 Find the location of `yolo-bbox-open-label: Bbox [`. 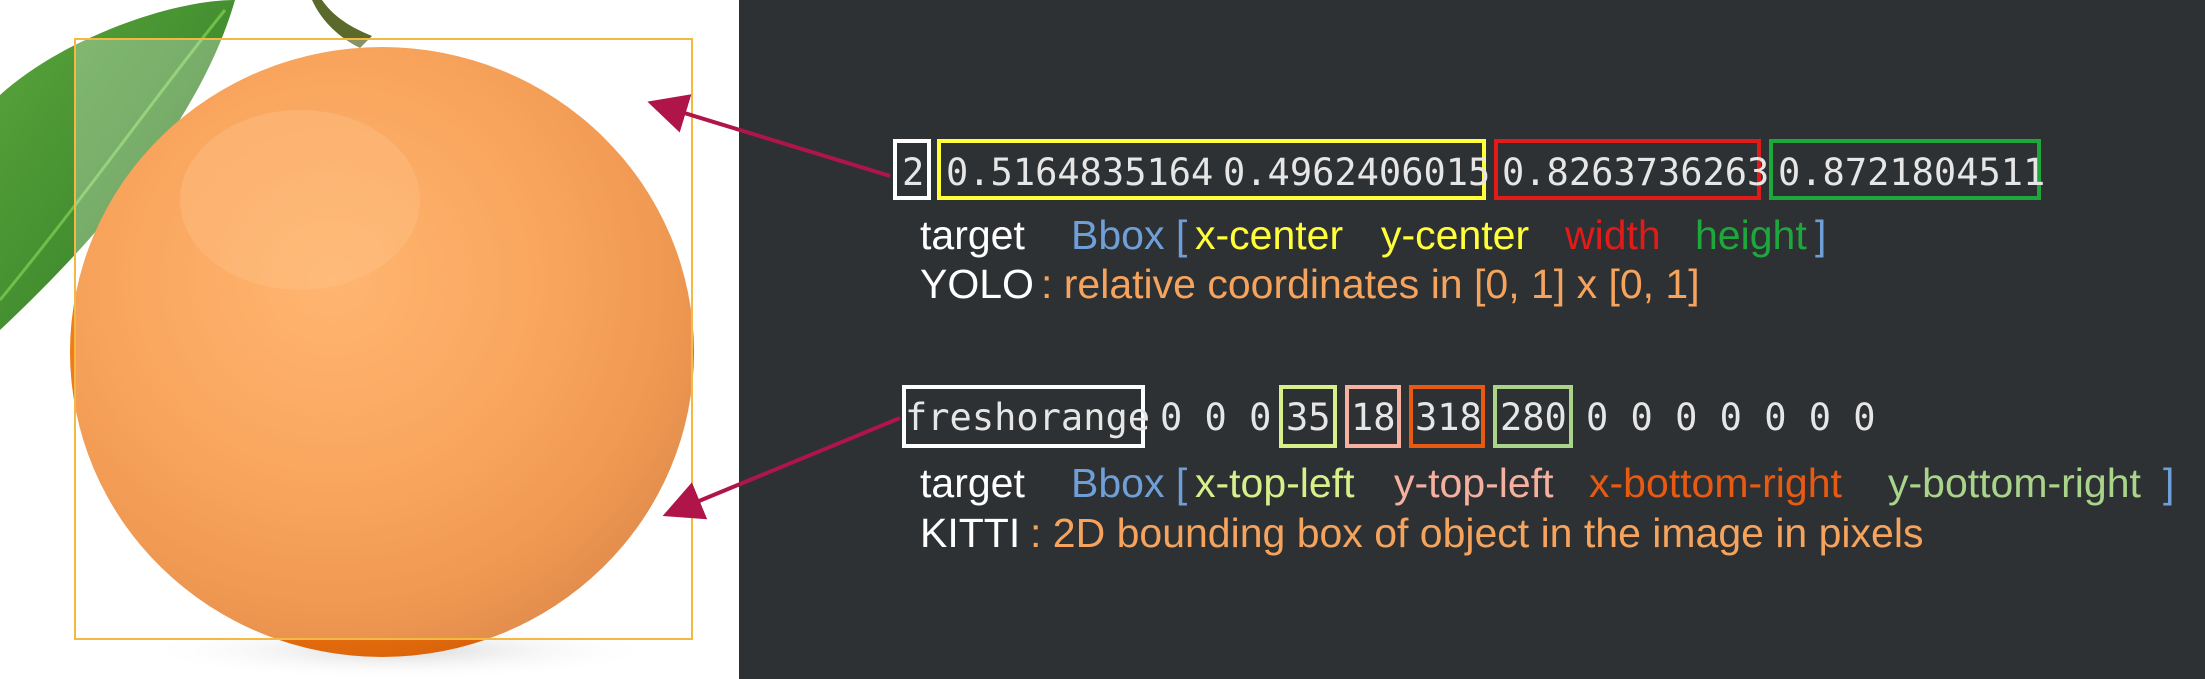

yolo-bbox-open-label: Bbox [ is located at coordinates (1129, 235).